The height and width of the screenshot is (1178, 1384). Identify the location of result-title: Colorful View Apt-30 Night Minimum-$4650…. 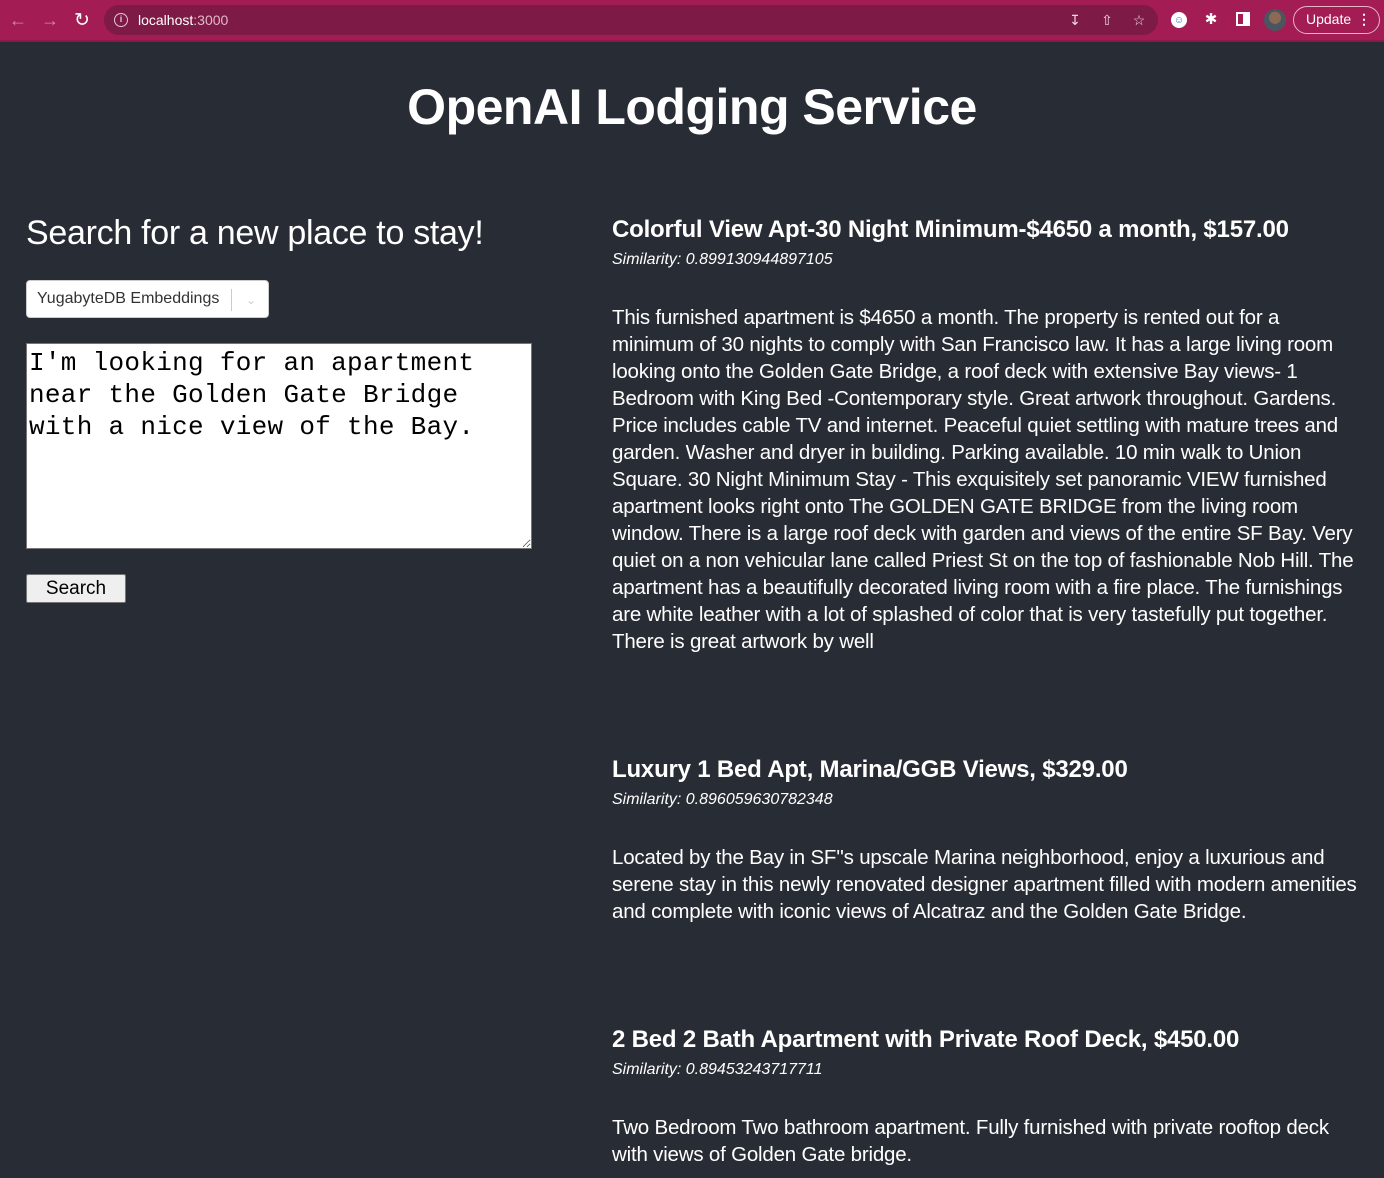
(950, 229).